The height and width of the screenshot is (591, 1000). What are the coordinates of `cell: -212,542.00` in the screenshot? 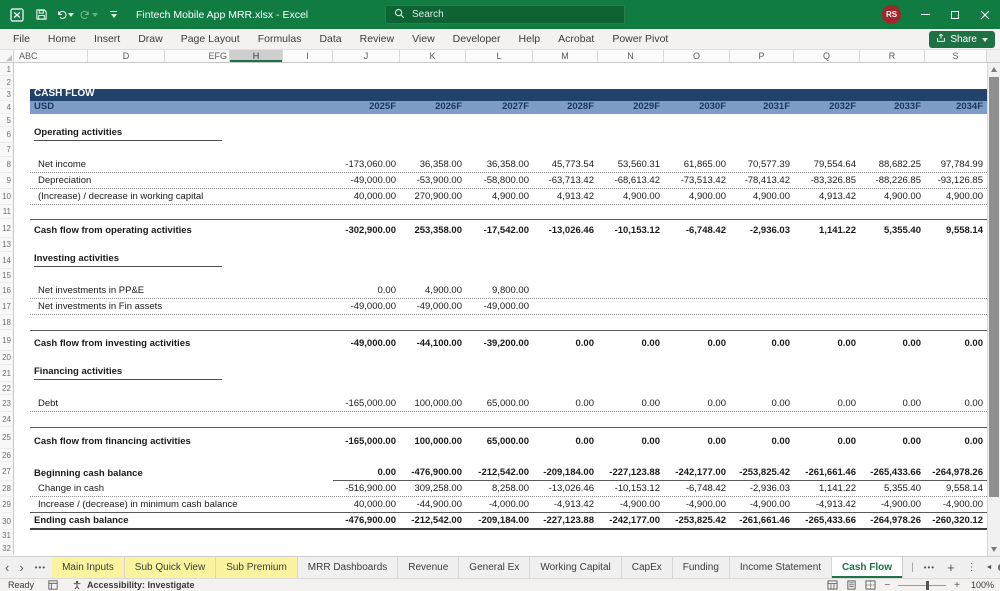 It's located at (433, 520).